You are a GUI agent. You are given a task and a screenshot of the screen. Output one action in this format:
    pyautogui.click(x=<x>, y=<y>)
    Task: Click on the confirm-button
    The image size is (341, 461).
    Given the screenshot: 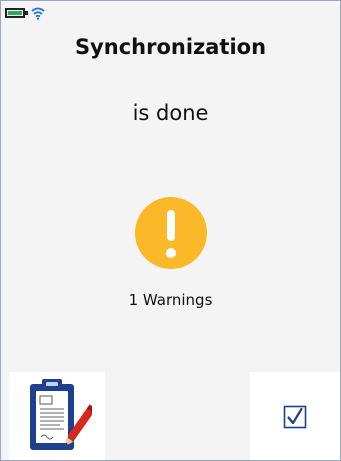 What is the action you would take?
    pyautogui.click(x=295, y=416)
    